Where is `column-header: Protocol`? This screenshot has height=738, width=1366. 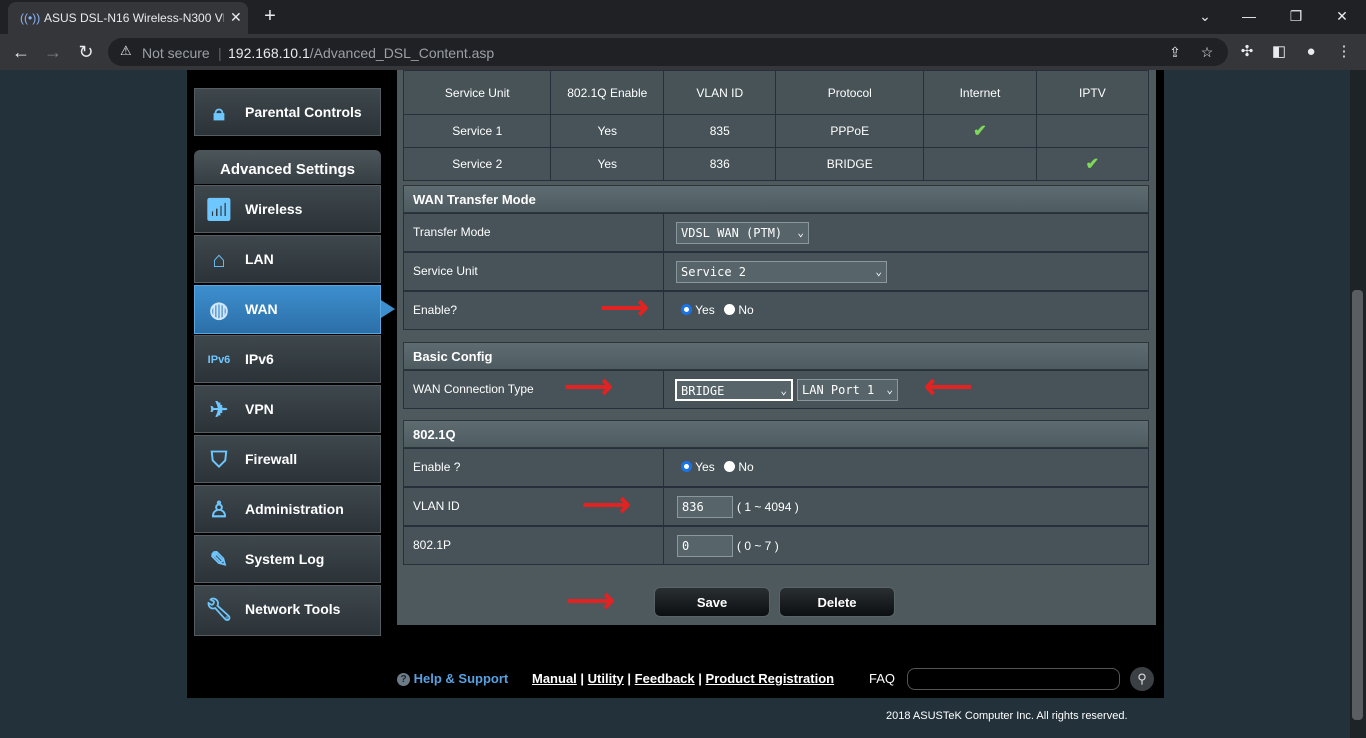 column-header: Protocol is located at coordinates (850, 92).